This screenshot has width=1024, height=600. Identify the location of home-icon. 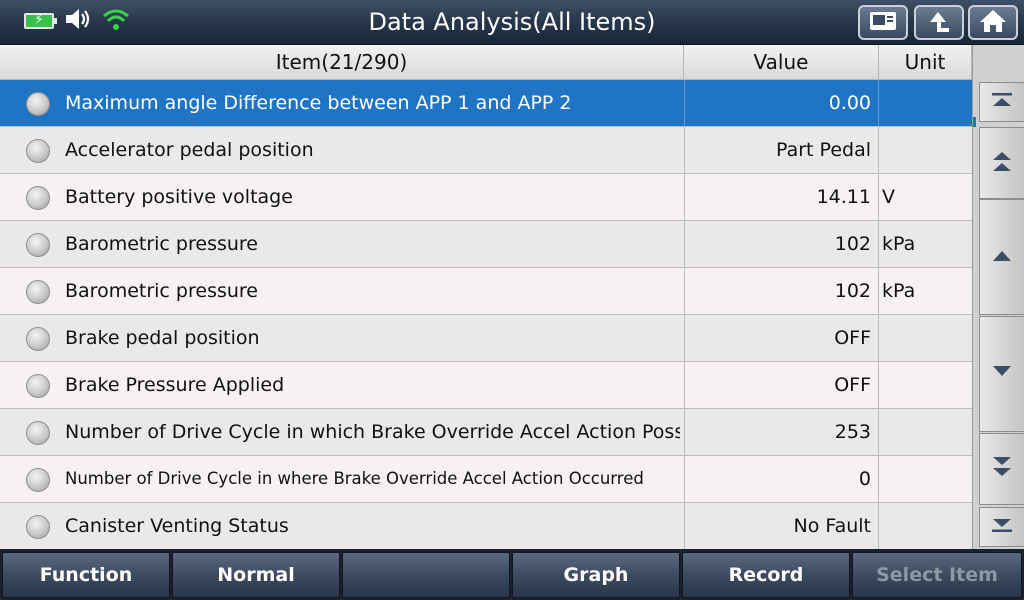
(993, 23).